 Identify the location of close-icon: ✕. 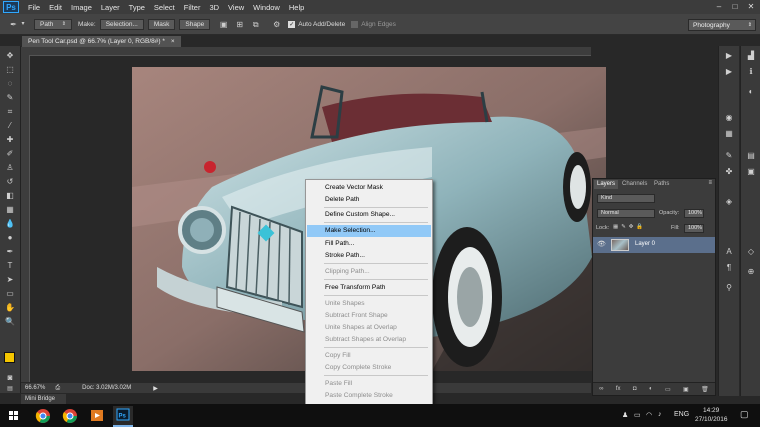
(751, 7).